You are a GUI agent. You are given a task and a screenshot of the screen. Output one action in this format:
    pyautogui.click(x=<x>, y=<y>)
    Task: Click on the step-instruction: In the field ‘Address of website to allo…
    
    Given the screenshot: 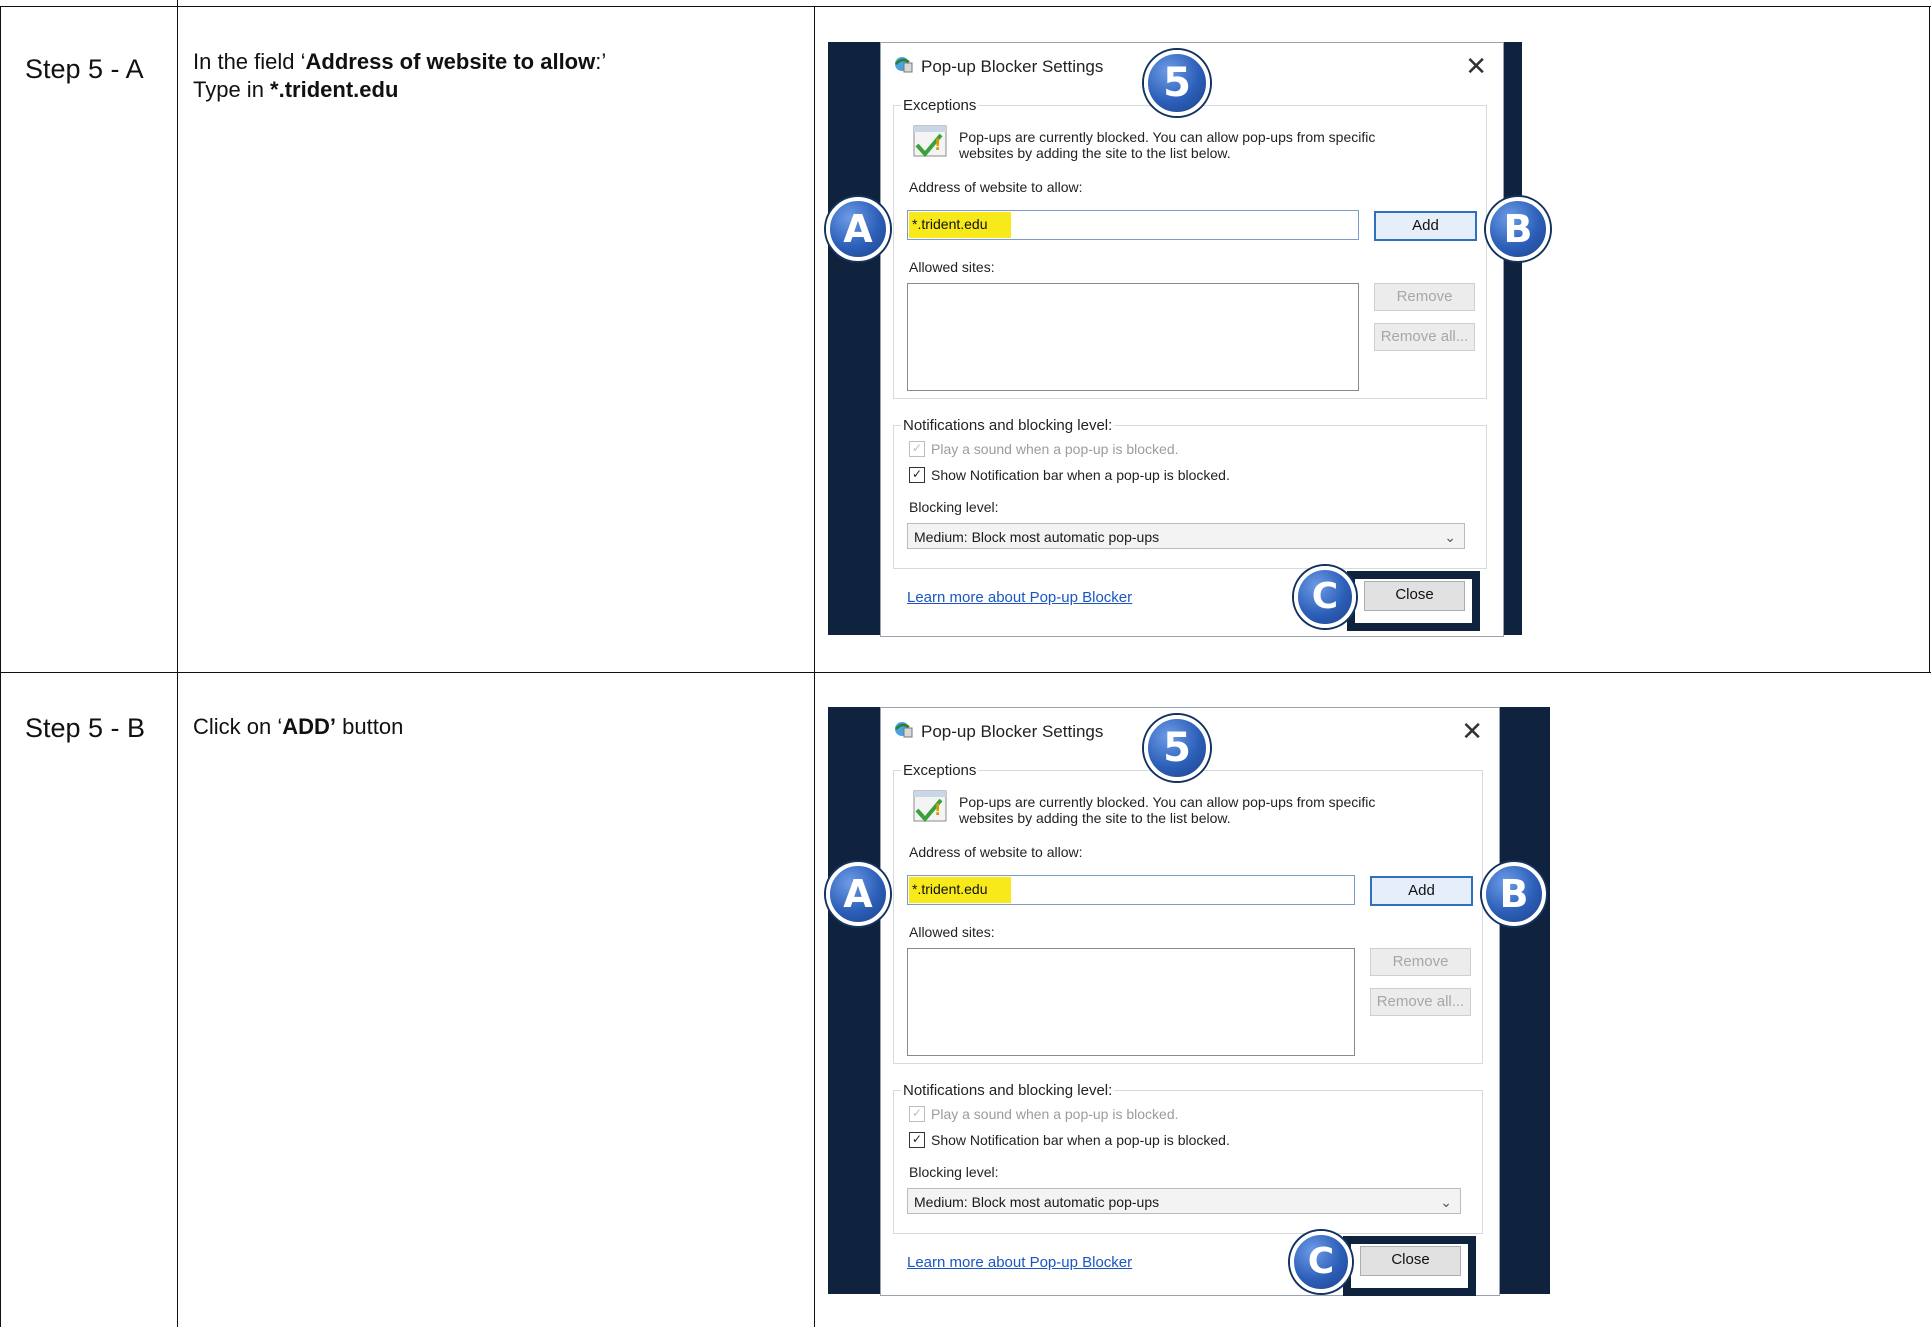 What is the action you would take?
    pyautogui.click(x=399, y=76)
    